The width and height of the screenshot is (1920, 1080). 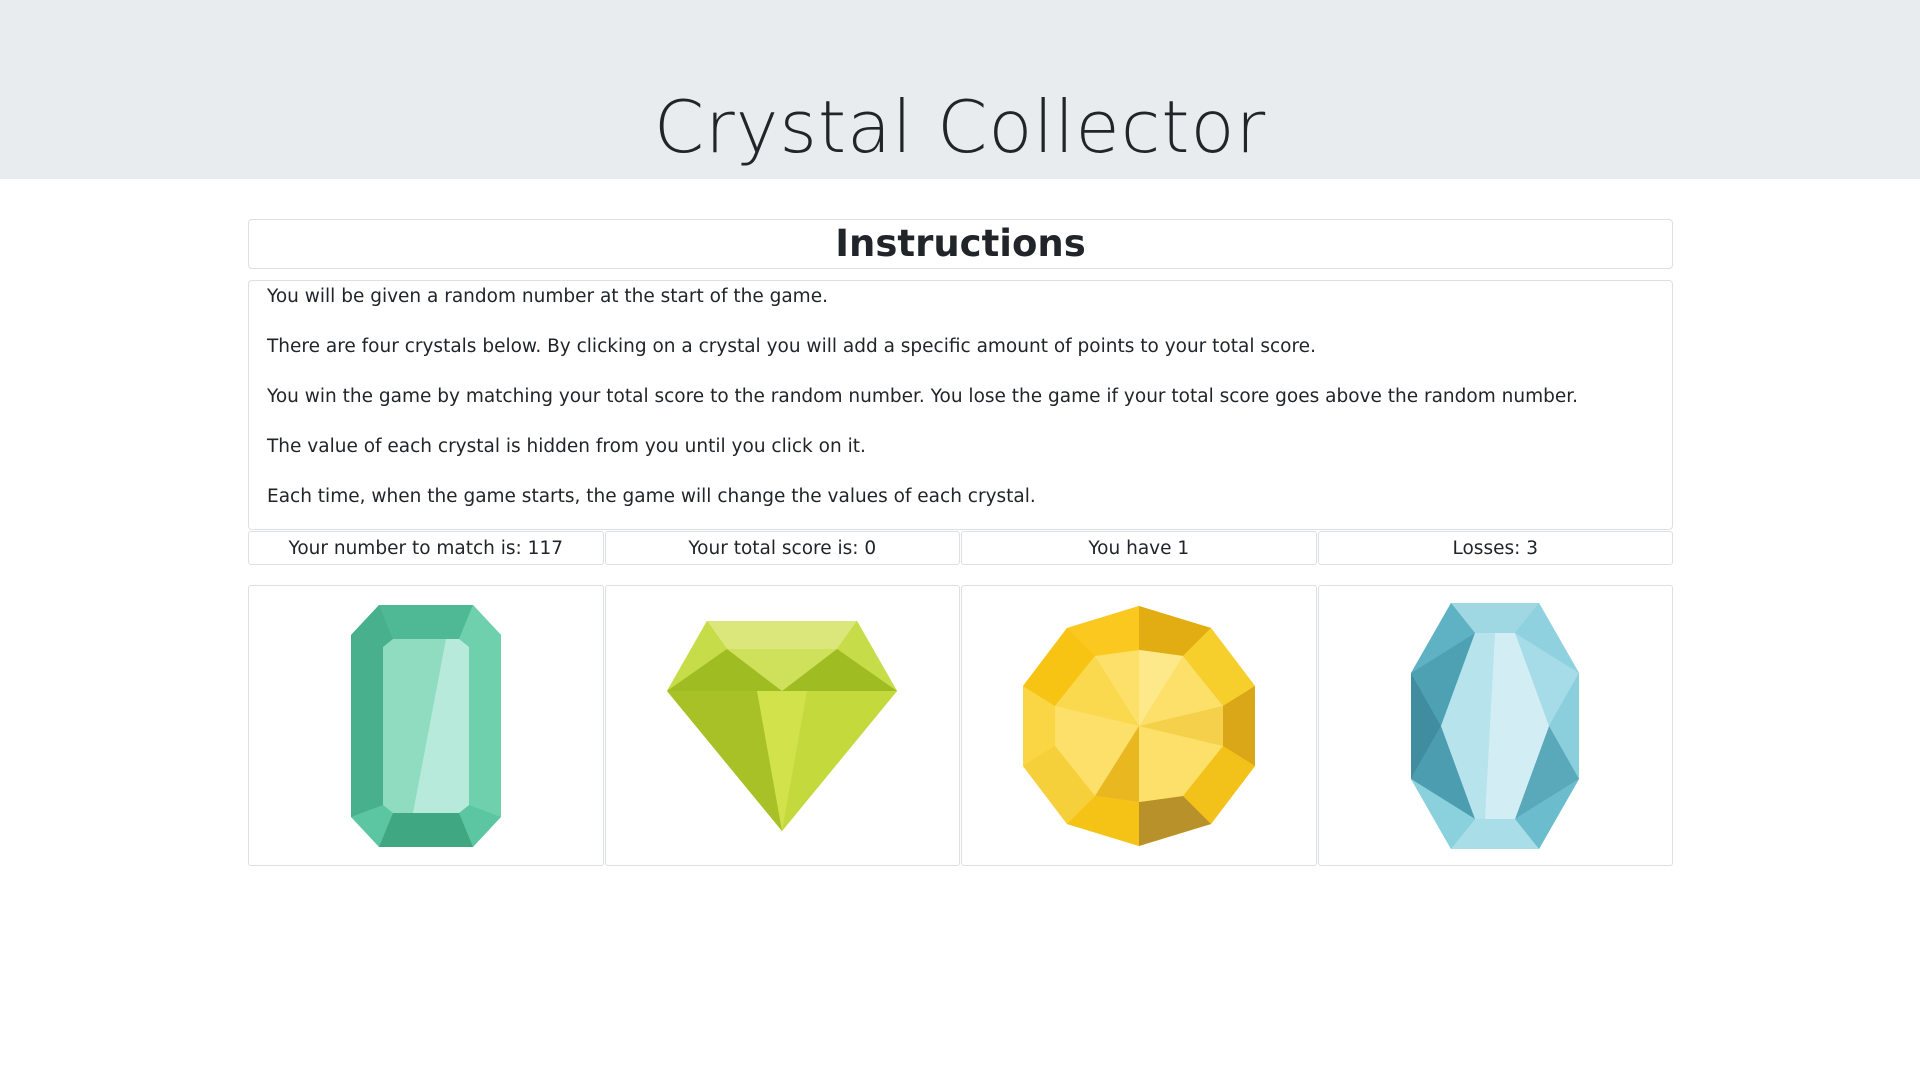 What do you see at coordinates (960, 127) in the screenshot?
I see `page-title: Crystal Collector` at bounding box center [960, 127].